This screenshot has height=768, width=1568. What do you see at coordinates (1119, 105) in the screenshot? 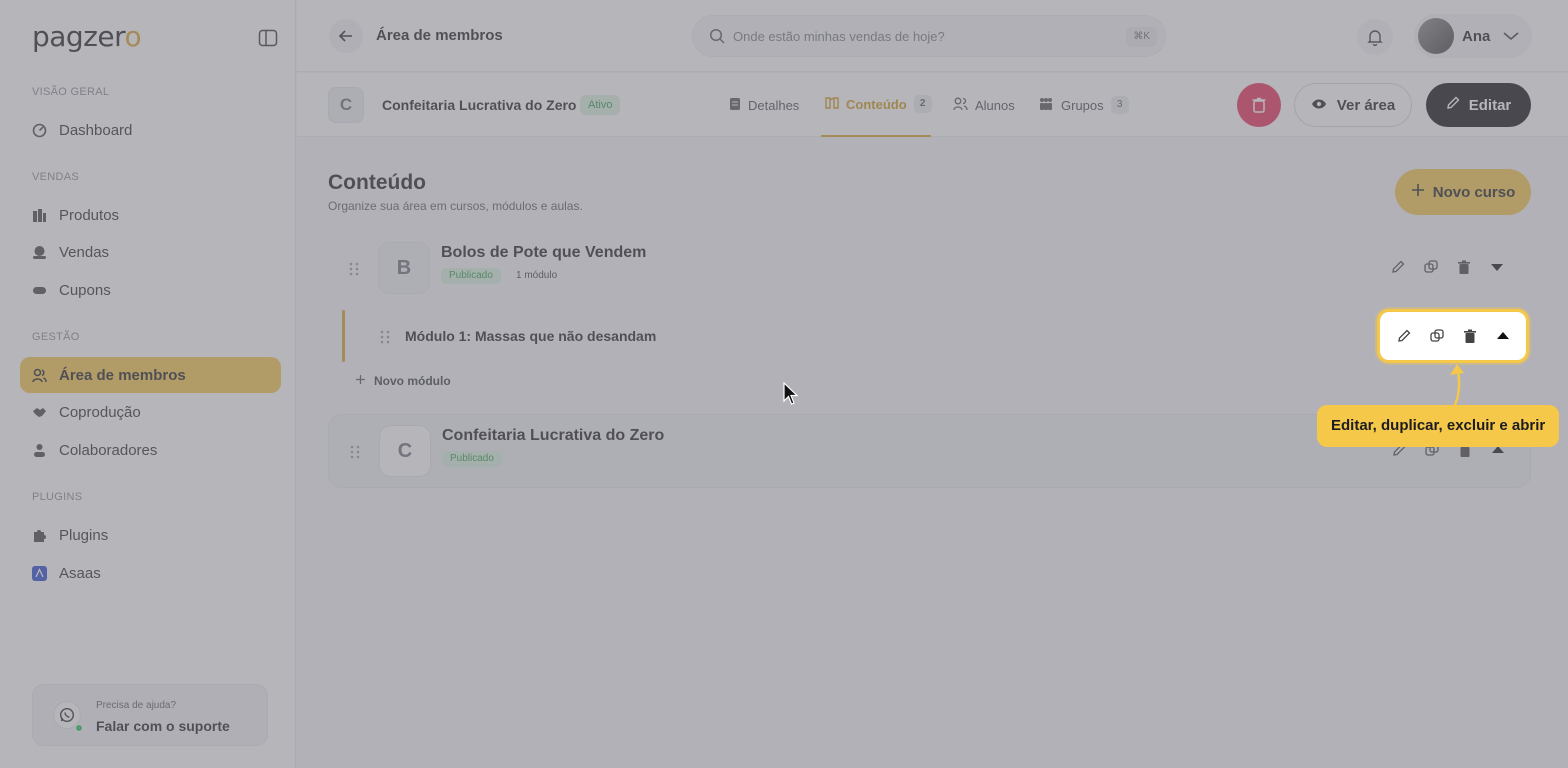
I see `tab-count: 3` at bounding box center [1119, 105].